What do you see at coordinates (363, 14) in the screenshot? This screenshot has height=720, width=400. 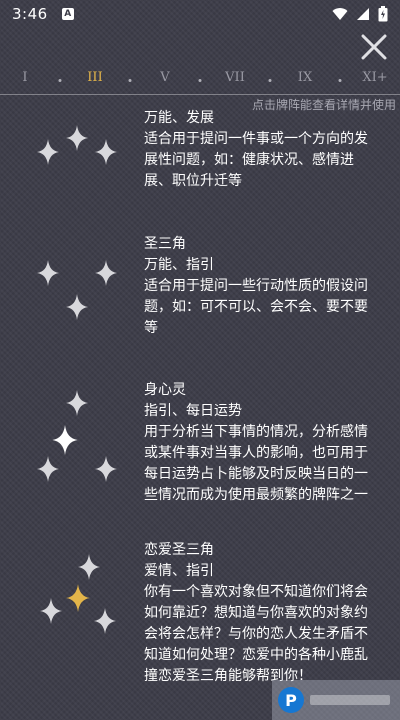 I see `signal-icon` at bounding box center [363, 14].